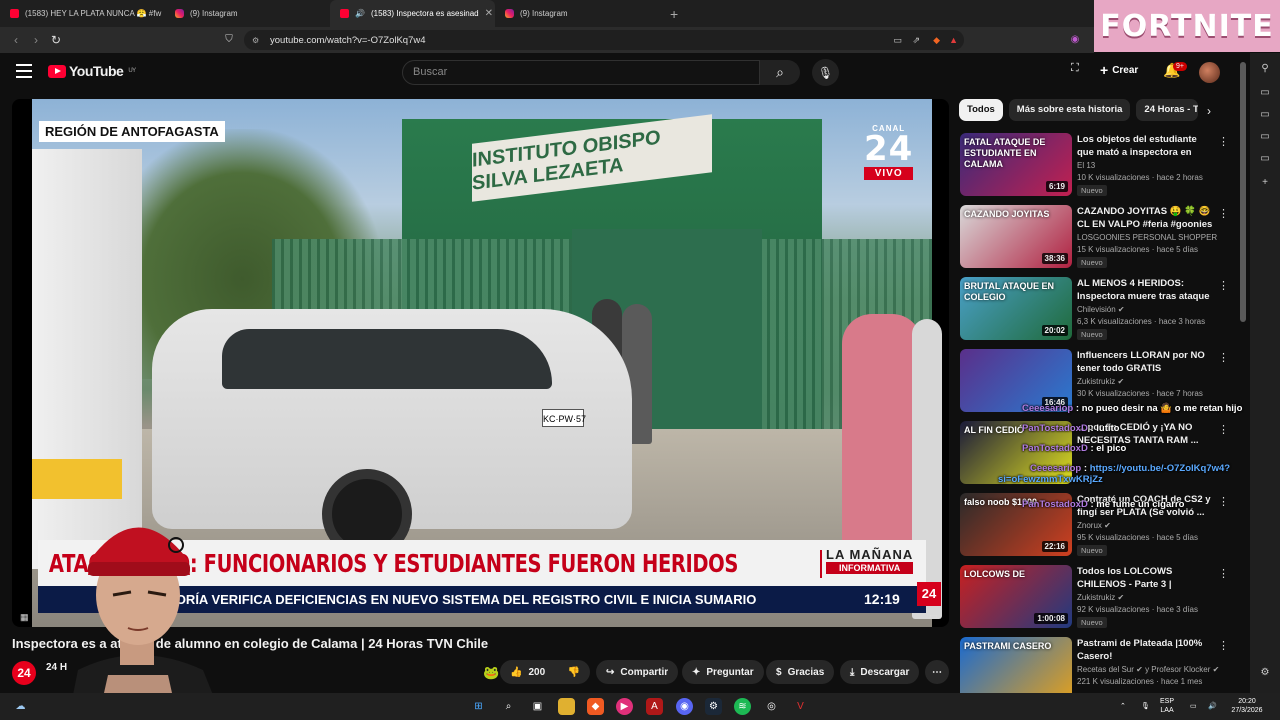 The image size is (1280, 720). What do you see at coordinates (1247, 706) in the screenshot?
I see `clock: 20:20 27/3/2026` at bounding box center [1247, 706].